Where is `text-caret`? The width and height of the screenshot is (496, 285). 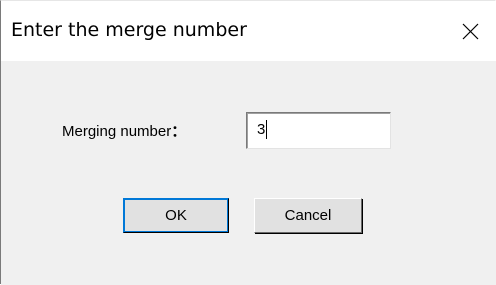
text-caret is located at coordinates (266, 129).